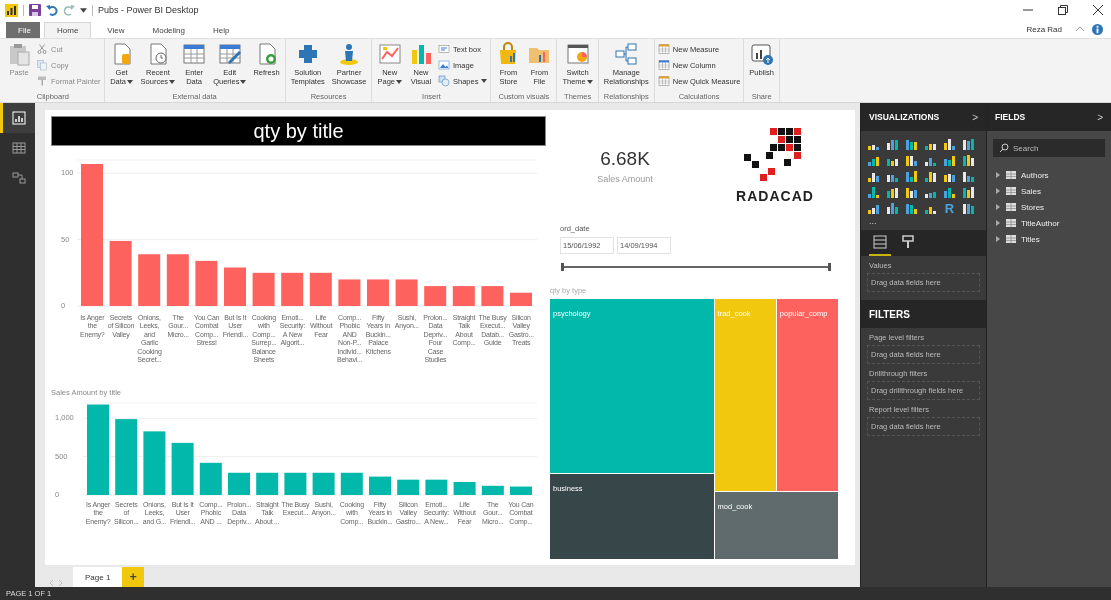  I want to click on ribbon-tab: Home, so click(68, 30).